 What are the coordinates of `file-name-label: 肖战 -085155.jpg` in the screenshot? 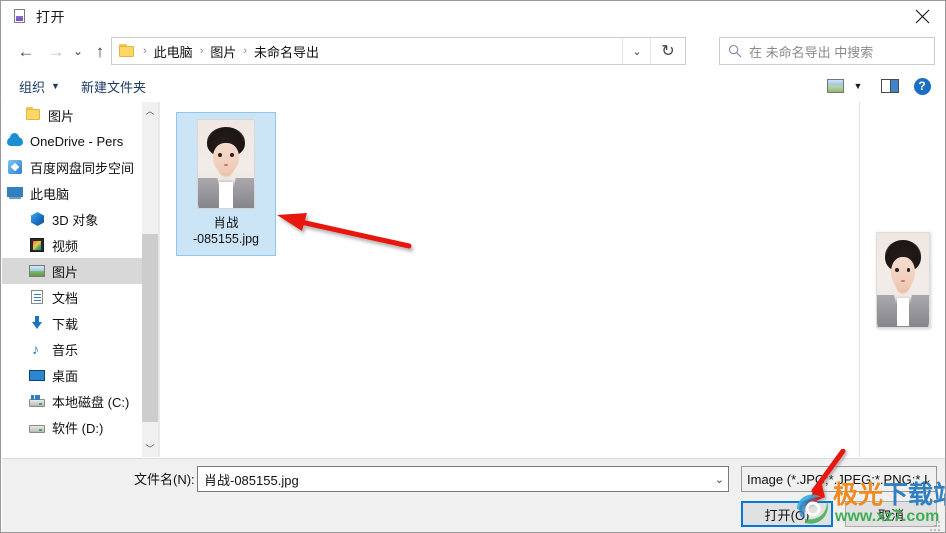 It's located at (226, 231).